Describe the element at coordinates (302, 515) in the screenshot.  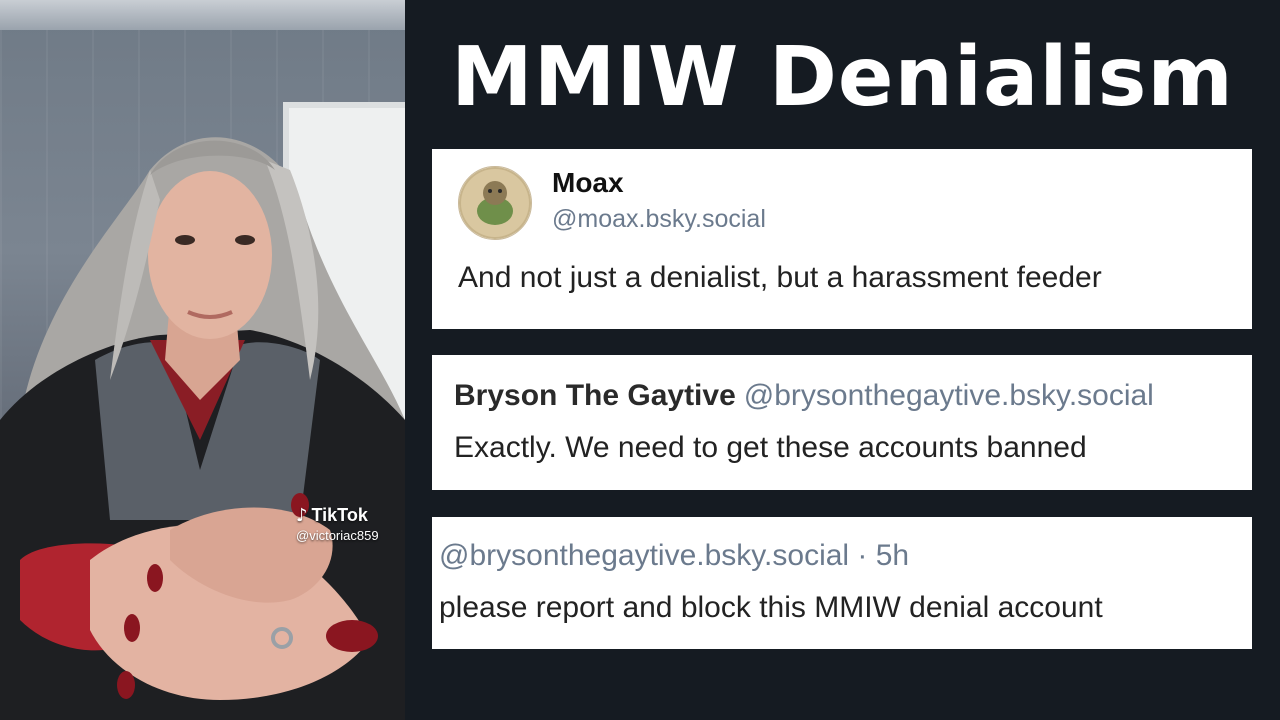
I see `tiktok-note-icon: ♪` at that location.